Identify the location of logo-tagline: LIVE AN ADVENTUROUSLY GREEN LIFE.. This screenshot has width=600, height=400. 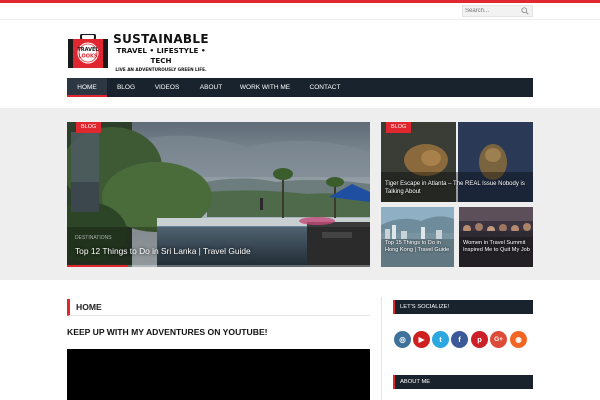
(161, 69).